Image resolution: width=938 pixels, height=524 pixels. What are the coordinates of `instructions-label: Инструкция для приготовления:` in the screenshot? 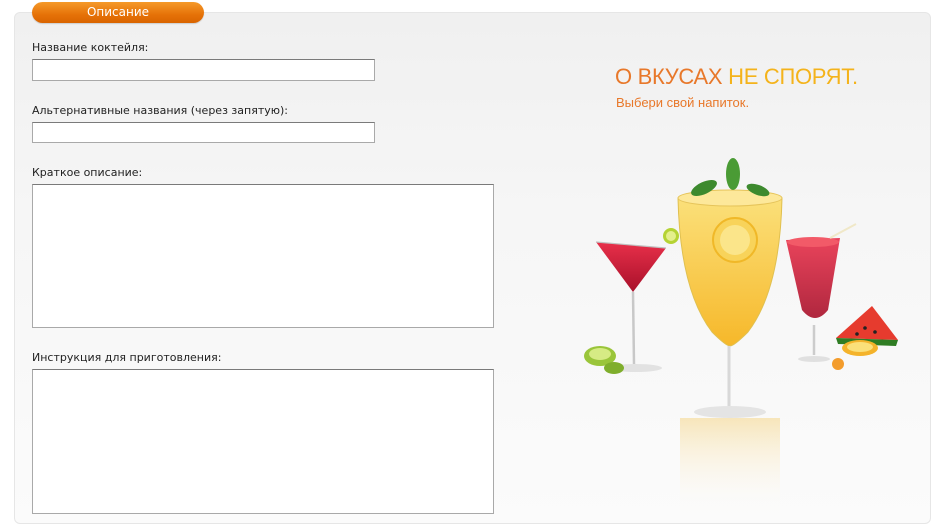 It's located at (127, 357).